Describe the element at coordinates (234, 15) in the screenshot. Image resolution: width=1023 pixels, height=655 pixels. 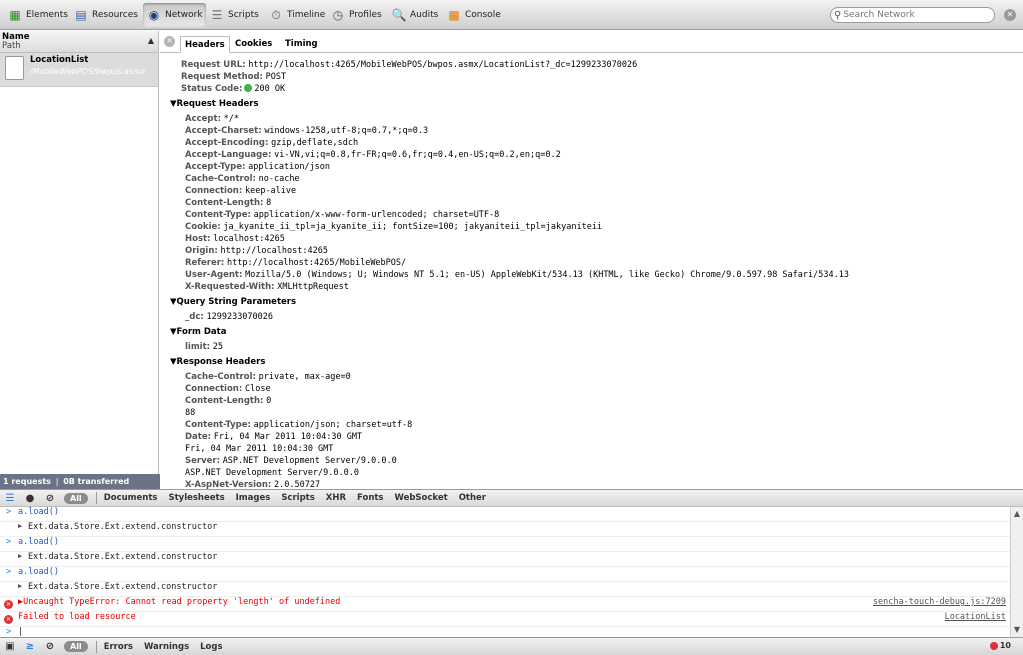
I see `tab-scripts: ☰ Scripts` at that location.